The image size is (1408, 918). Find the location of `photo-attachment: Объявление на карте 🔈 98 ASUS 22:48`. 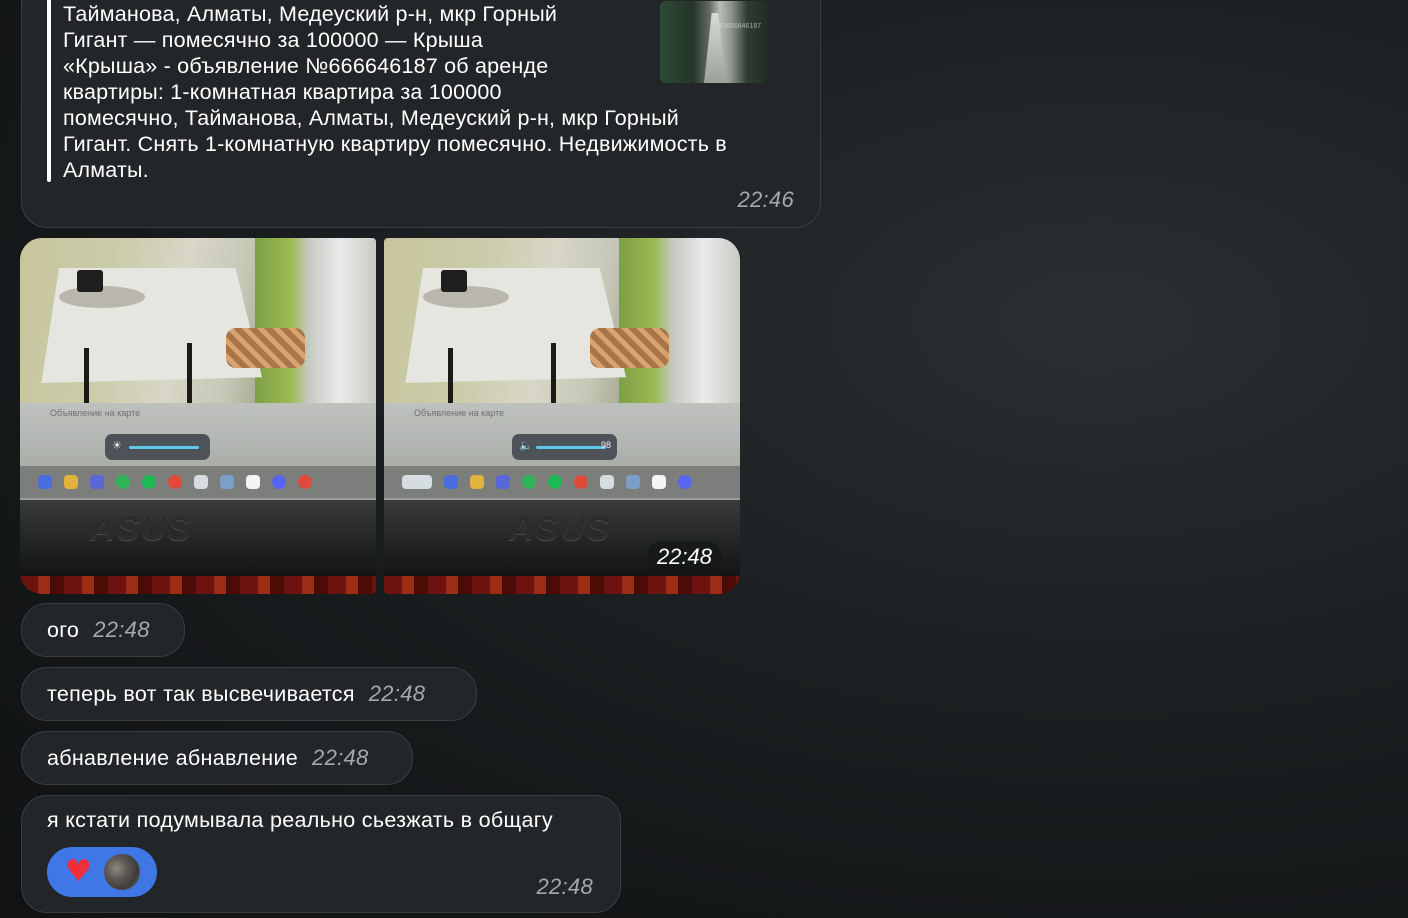

photo-attachment: Объявление на карте 🔈 98 ASUS 22:48 is located at coordinates (562, 416).